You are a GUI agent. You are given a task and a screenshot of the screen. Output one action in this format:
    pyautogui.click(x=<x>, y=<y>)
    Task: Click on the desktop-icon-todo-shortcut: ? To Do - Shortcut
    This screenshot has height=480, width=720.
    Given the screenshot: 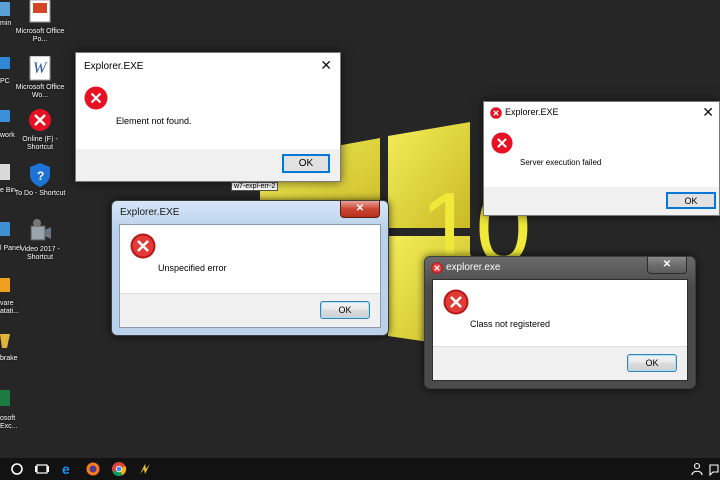 What is the action you would take?
    pyautogui.click(x=40, y=180)
    